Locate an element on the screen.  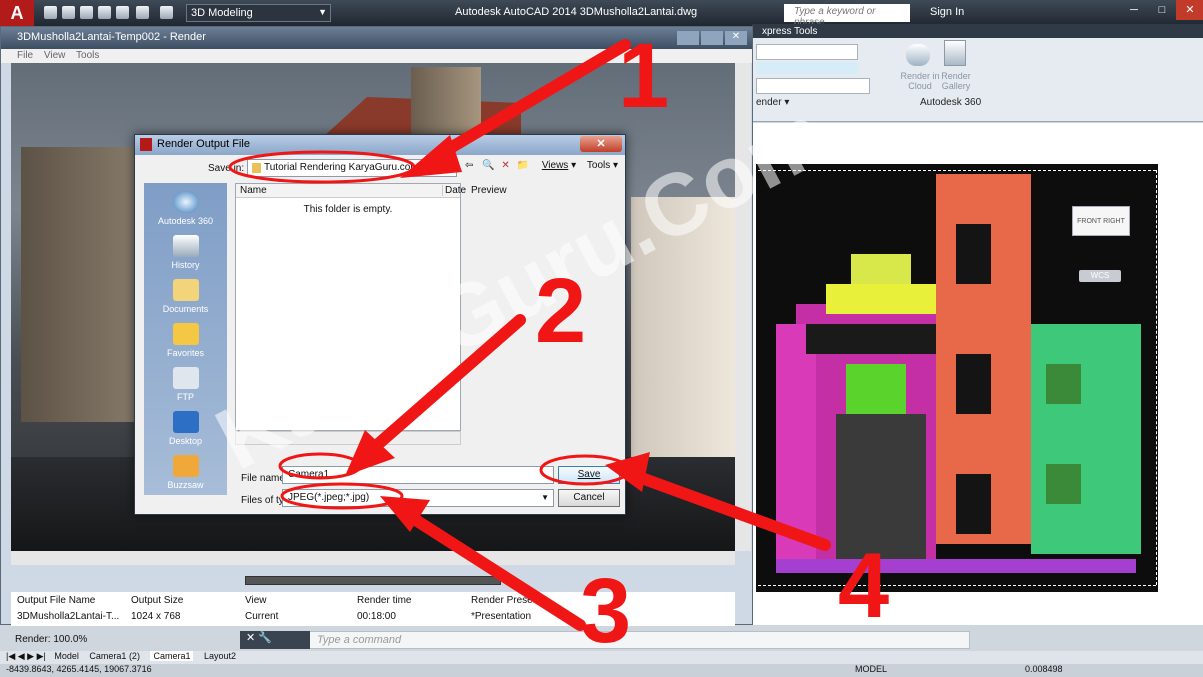
annotation-number-2: 2 is located at coordinates (561, 311).